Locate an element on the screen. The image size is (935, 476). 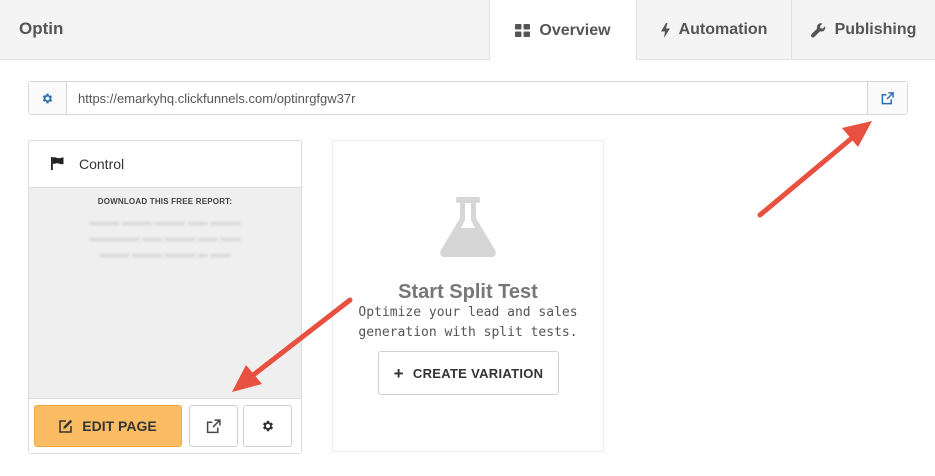
top-bar: Optin Overview Automation Publishing is located at coordinates (467, 30).